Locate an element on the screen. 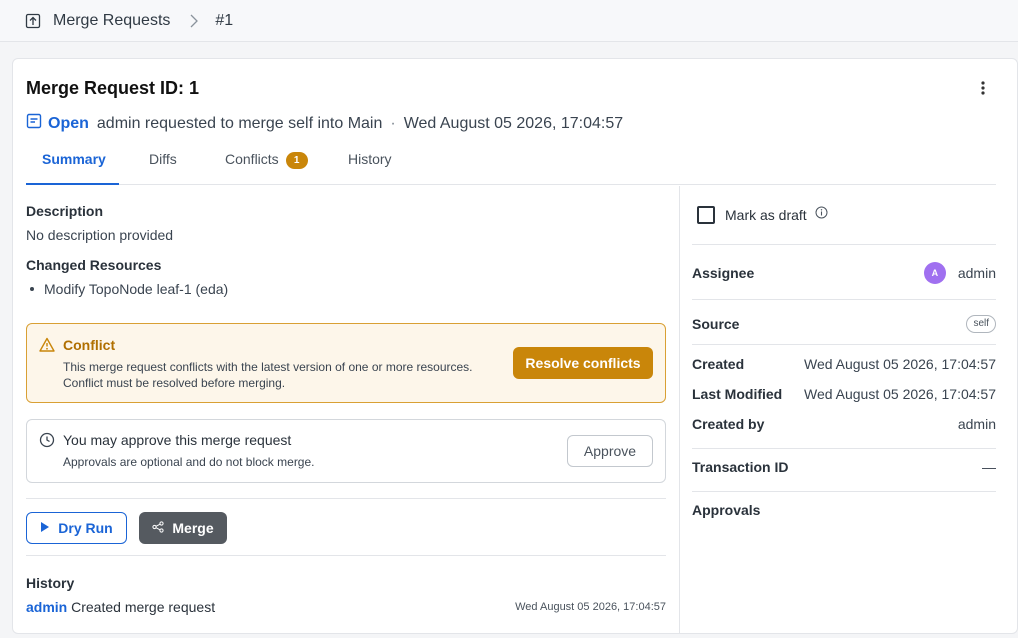  transaction-value: — is located at coordinates (989, 467).